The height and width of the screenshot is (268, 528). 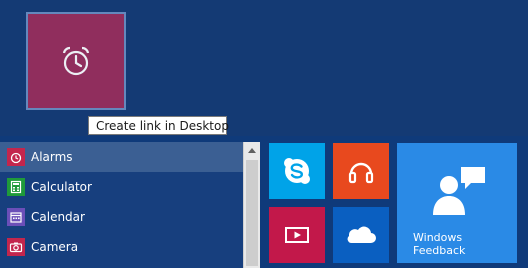 I want to click on cloud-icon, so click(x=361, y=235).